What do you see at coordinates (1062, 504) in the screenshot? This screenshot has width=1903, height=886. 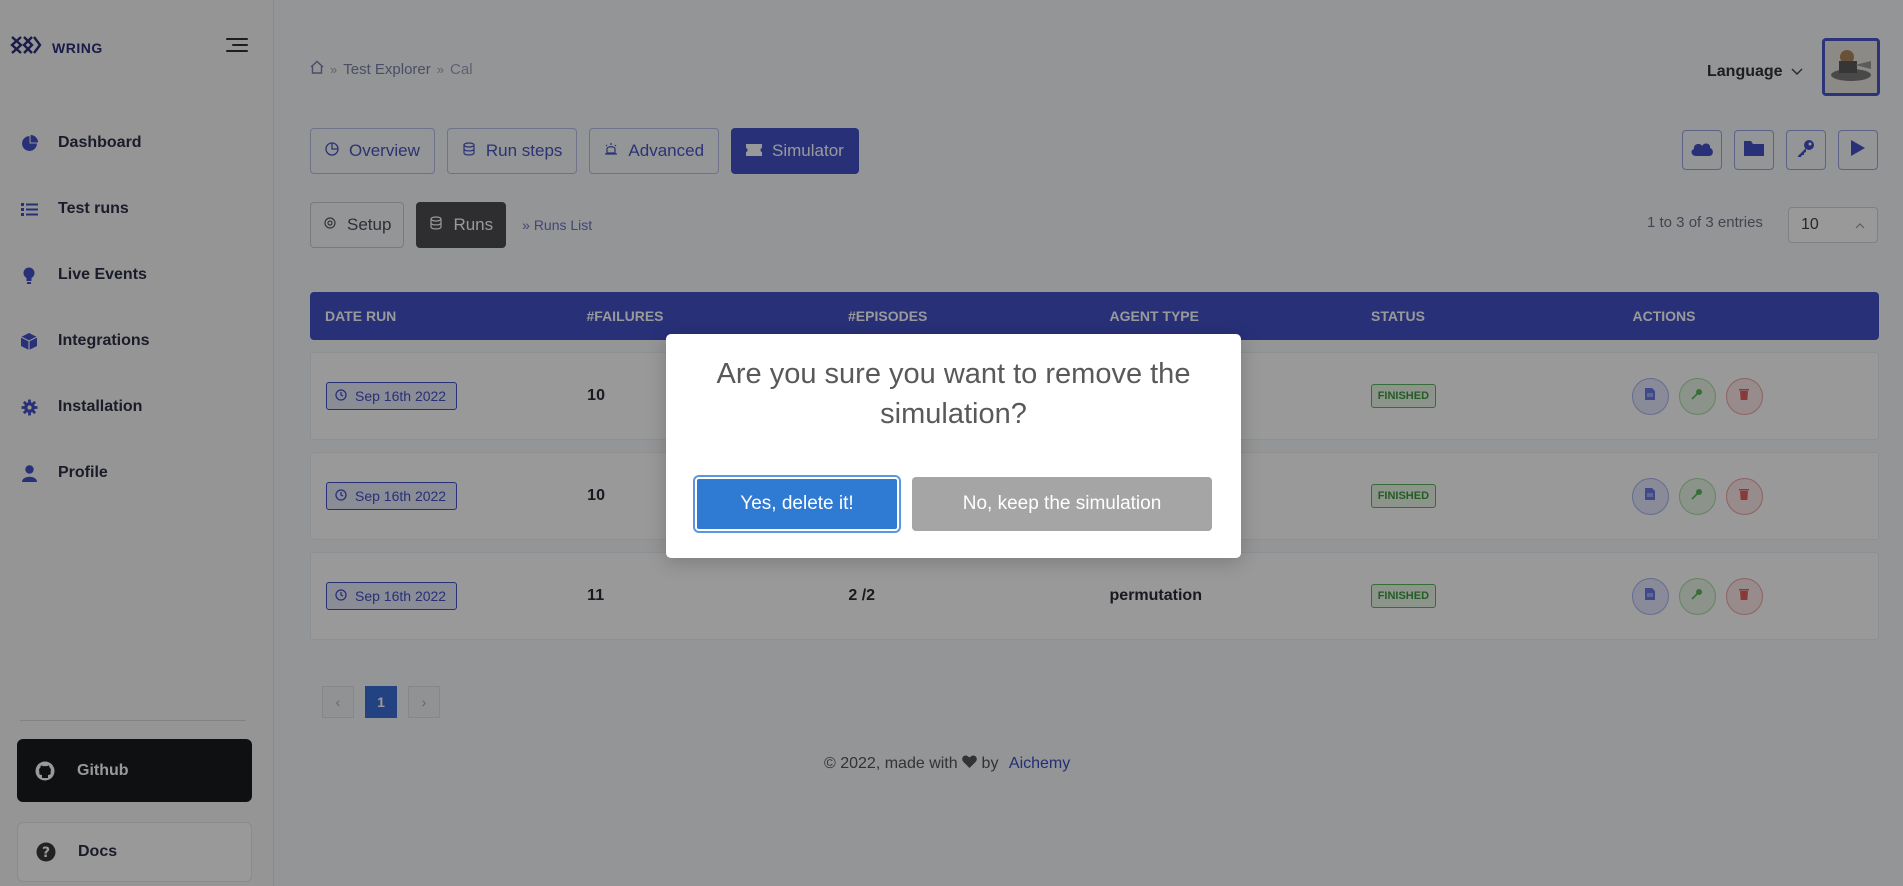 I see `cancel-button: No, keep the simulation` at bounding box center [1062, 504].